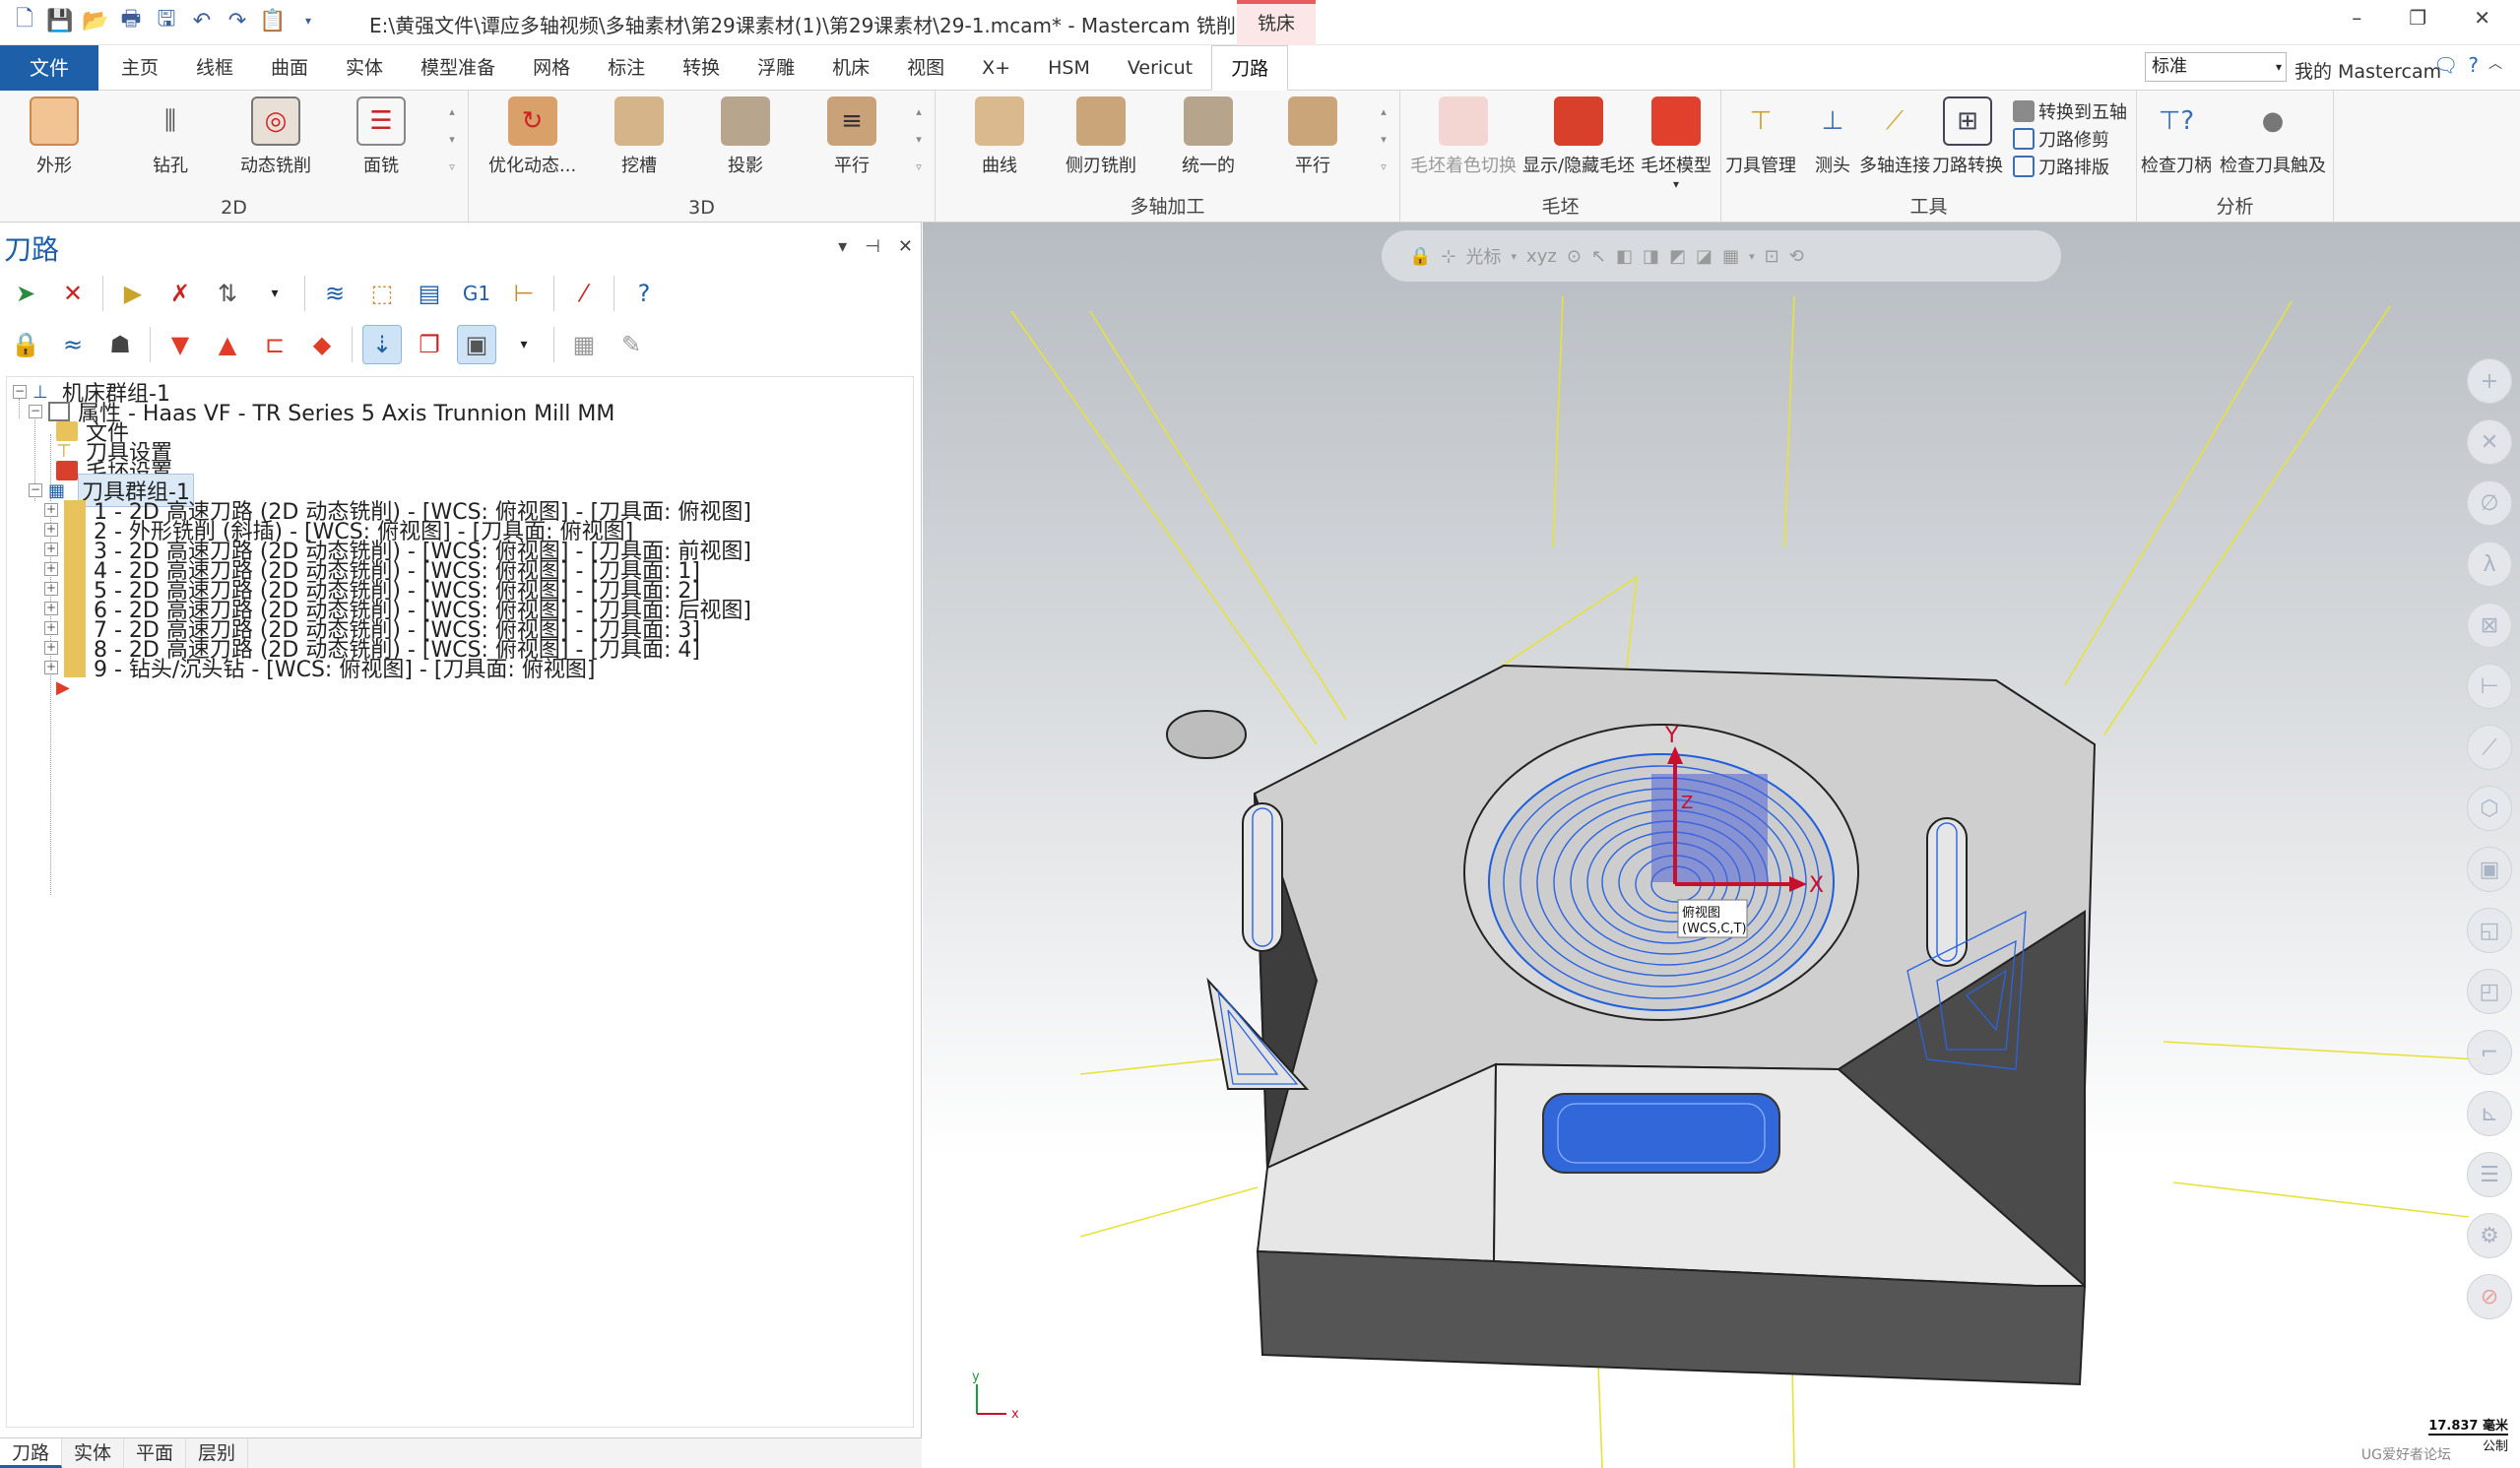 This screenshot has width=2520, height=1468. What do you see at coordinates (322, 345) in the screenshot?
I see `scroll-insert-icon: ◆` at bounding box center [322, 345].